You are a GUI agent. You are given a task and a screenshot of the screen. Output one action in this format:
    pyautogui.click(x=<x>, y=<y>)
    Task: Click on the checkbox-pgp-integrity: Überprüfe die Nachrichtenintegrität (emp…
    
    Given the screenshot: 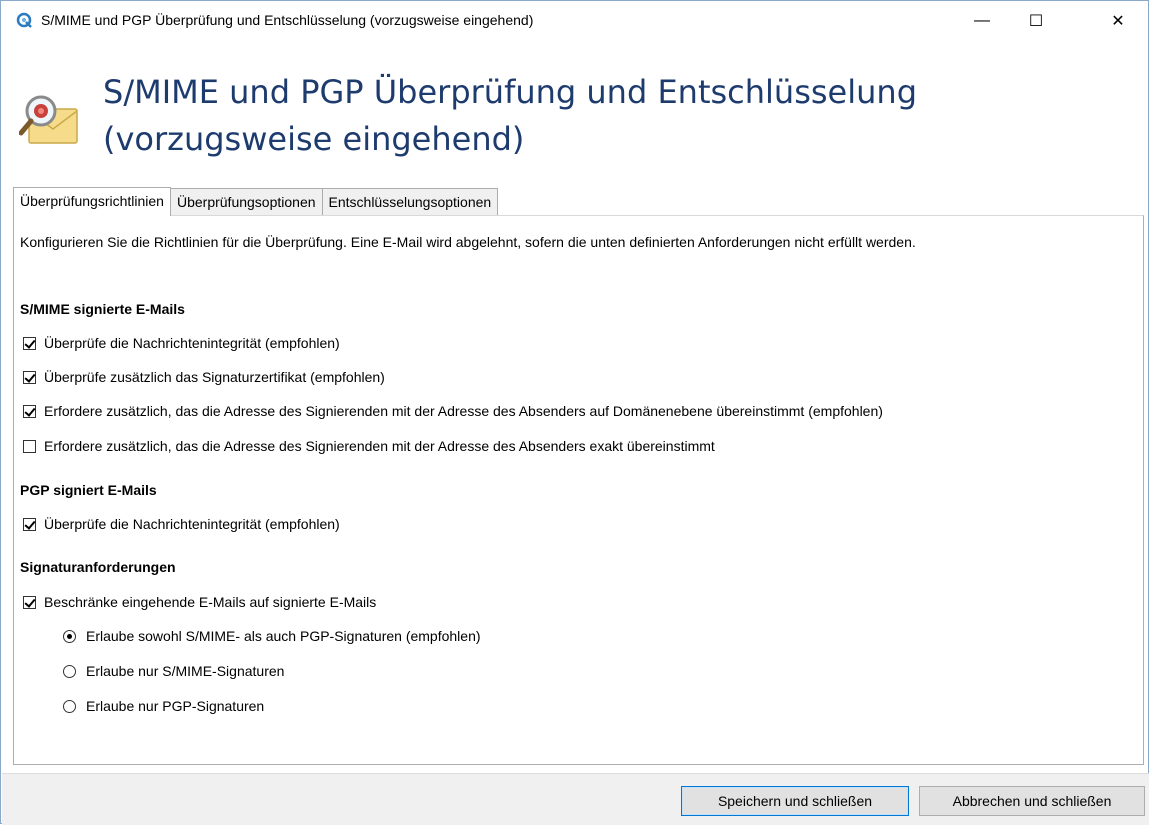 What is the action you would take?
    pyautogui.click(x=181, y=524)
    